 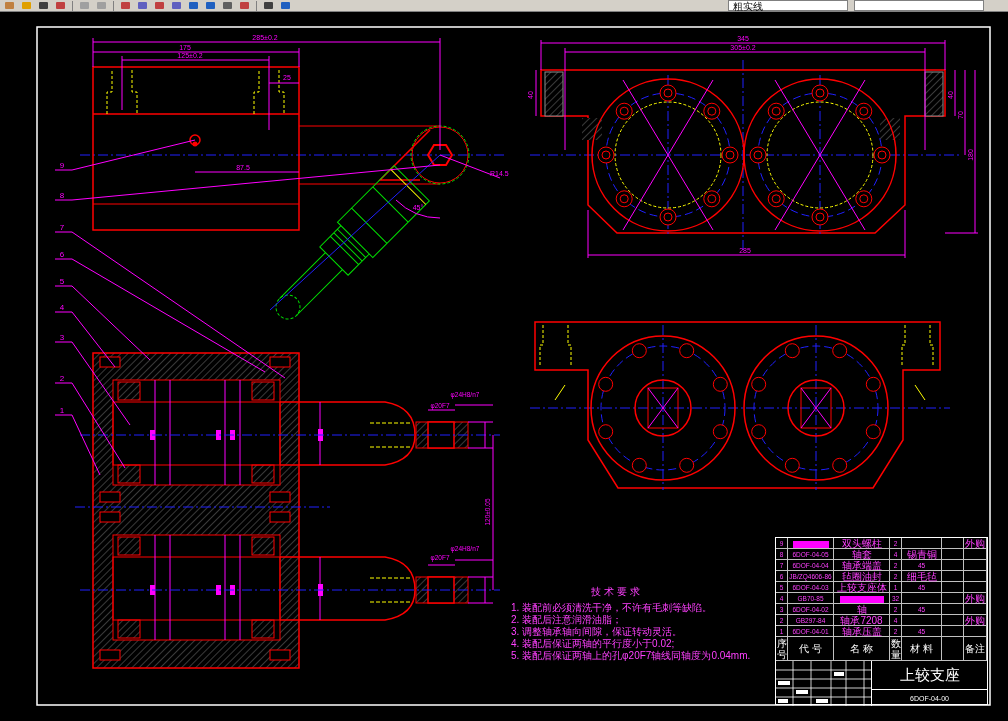 What do you see at coordinates (62, 281) in the screenshot?
I see `part-number-label: 5` at bounding box center [62, 281].